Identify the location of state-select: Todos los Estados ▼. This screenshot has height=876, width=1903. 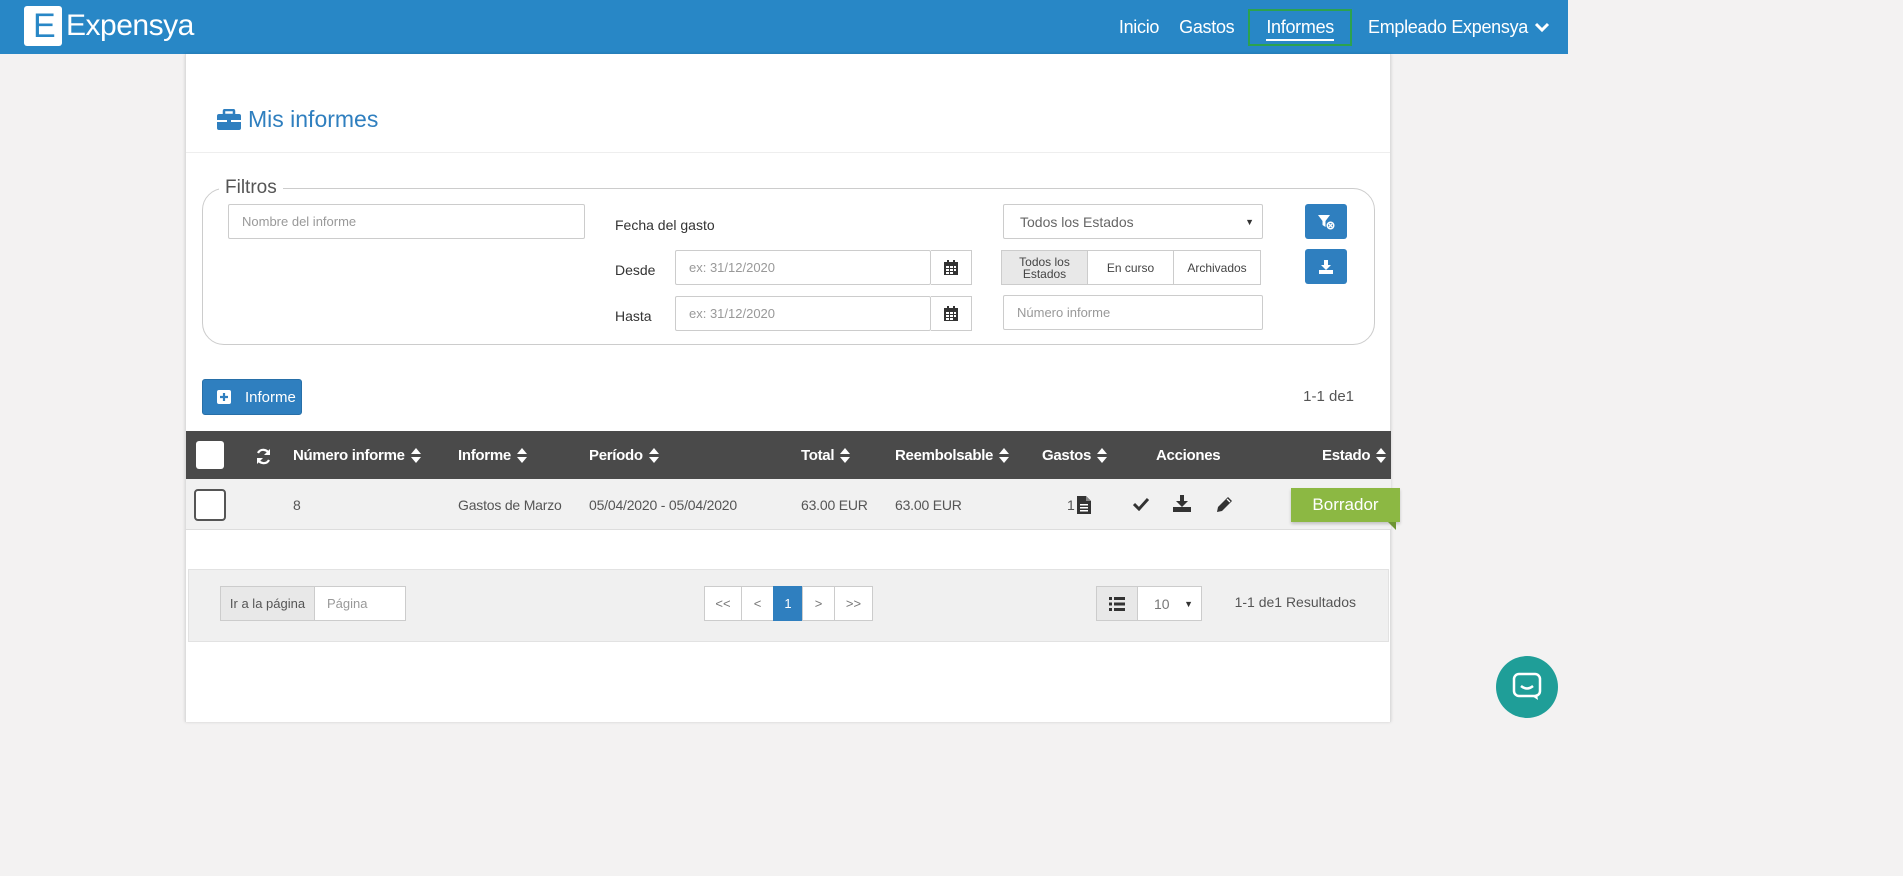
(1133, 221).